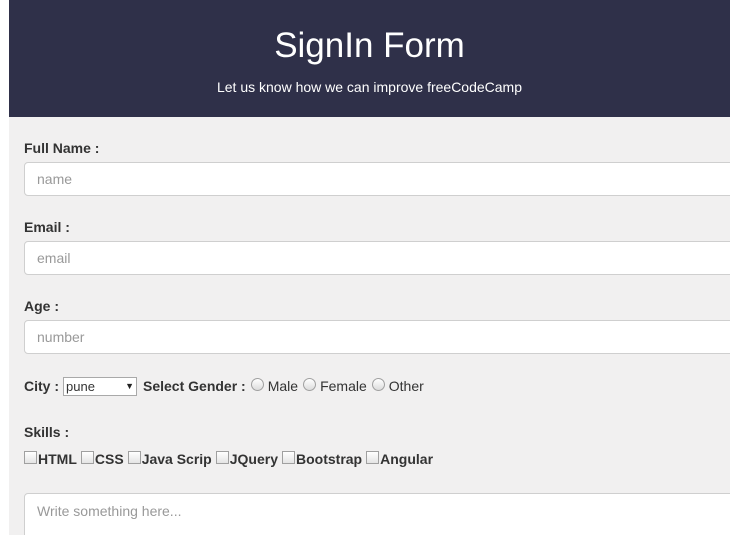 This screenshot has width=730, height=535. I want to click on page-title: SignIn Form, so click(369, 45).